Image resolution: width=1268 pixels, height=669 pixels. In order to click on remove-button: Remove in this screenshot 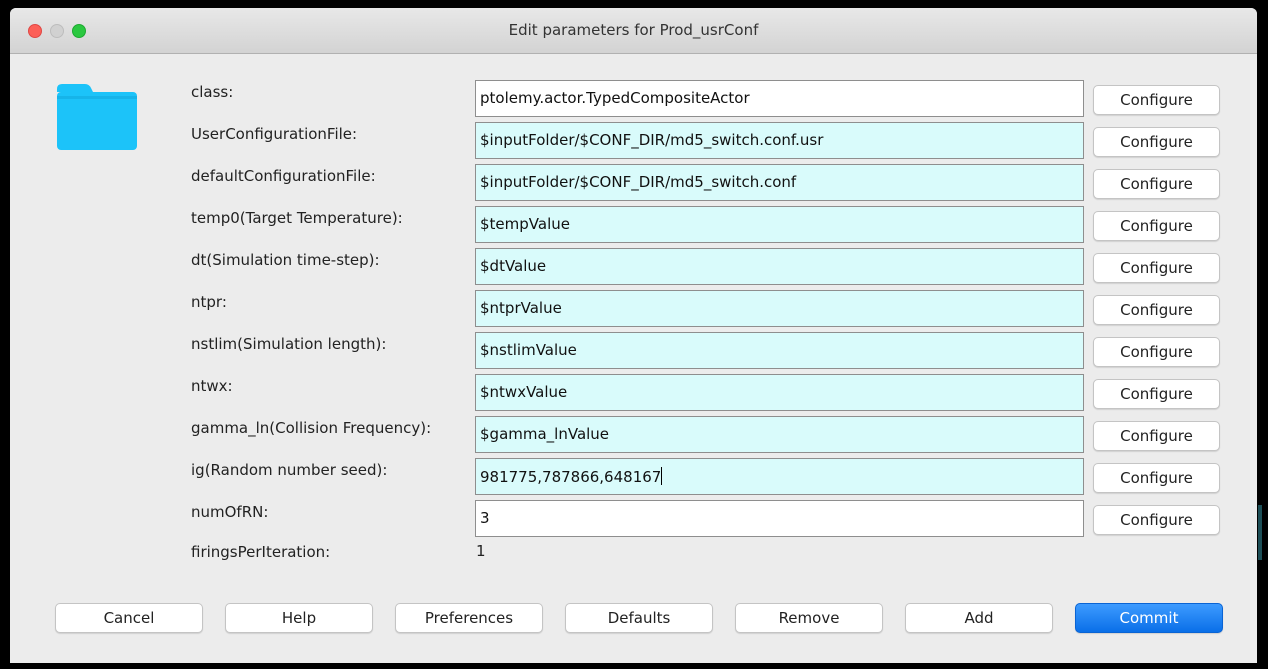, I will do `click(809, 618)`.